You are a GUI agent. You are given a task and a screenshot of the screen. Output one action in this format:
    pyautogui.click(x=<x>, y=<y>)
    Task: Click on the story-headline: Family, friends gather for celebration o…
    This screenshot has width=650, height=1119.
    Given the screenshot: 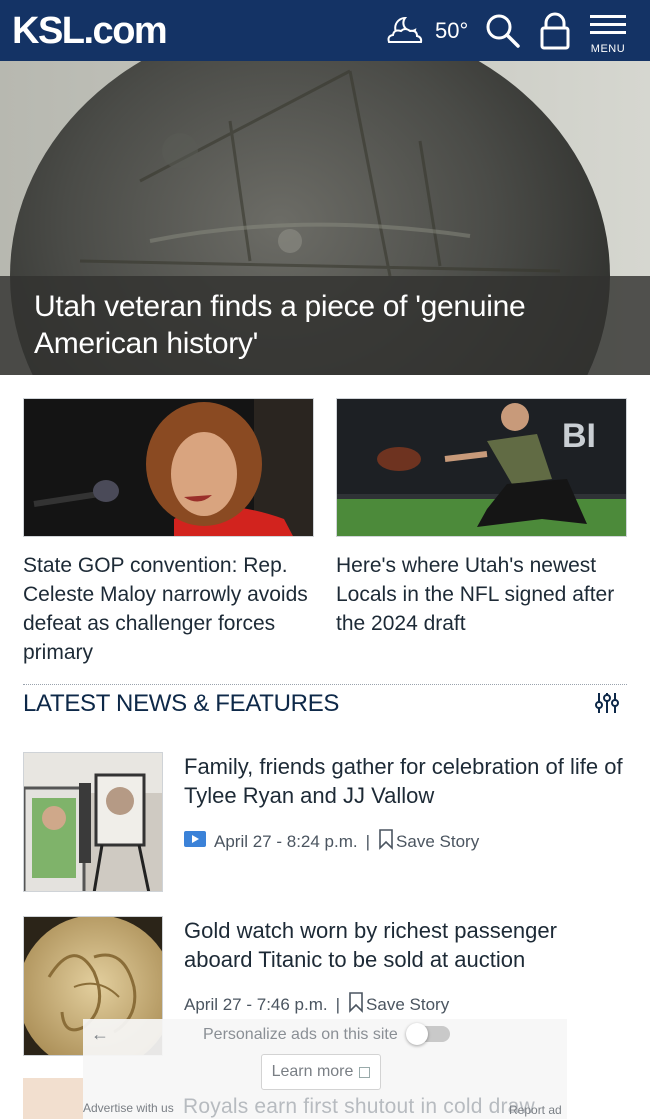 What is the action you would take?
    pyautogui.click(x=404, y=781)
    